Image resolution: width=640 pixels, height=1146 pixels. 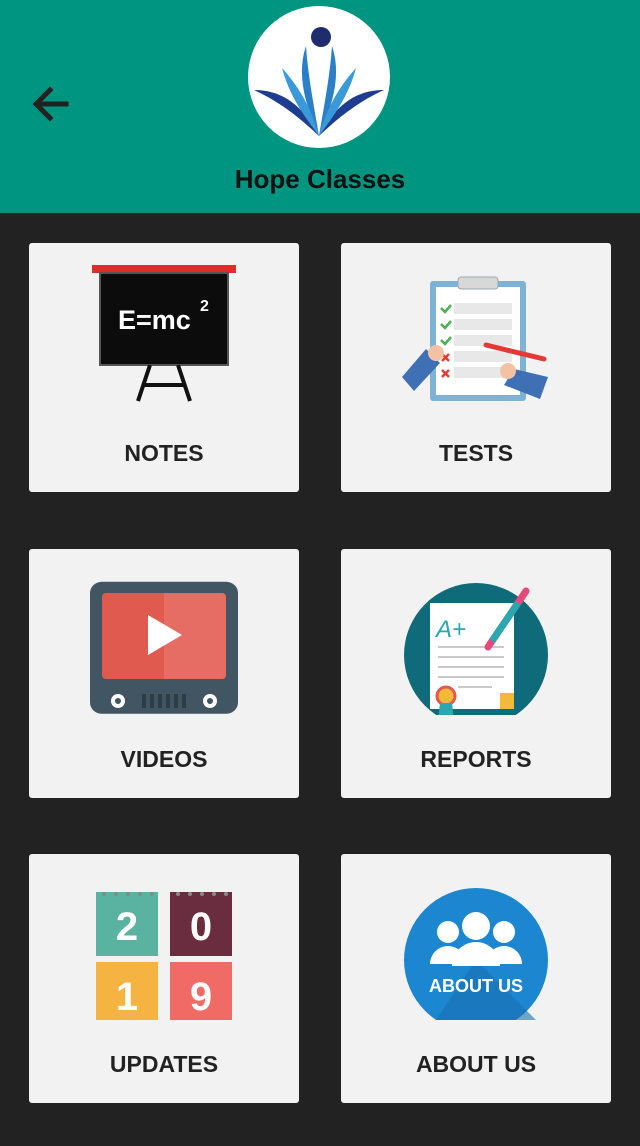 I want to click on board-formula: E=mc, so click(x=154, y=320).